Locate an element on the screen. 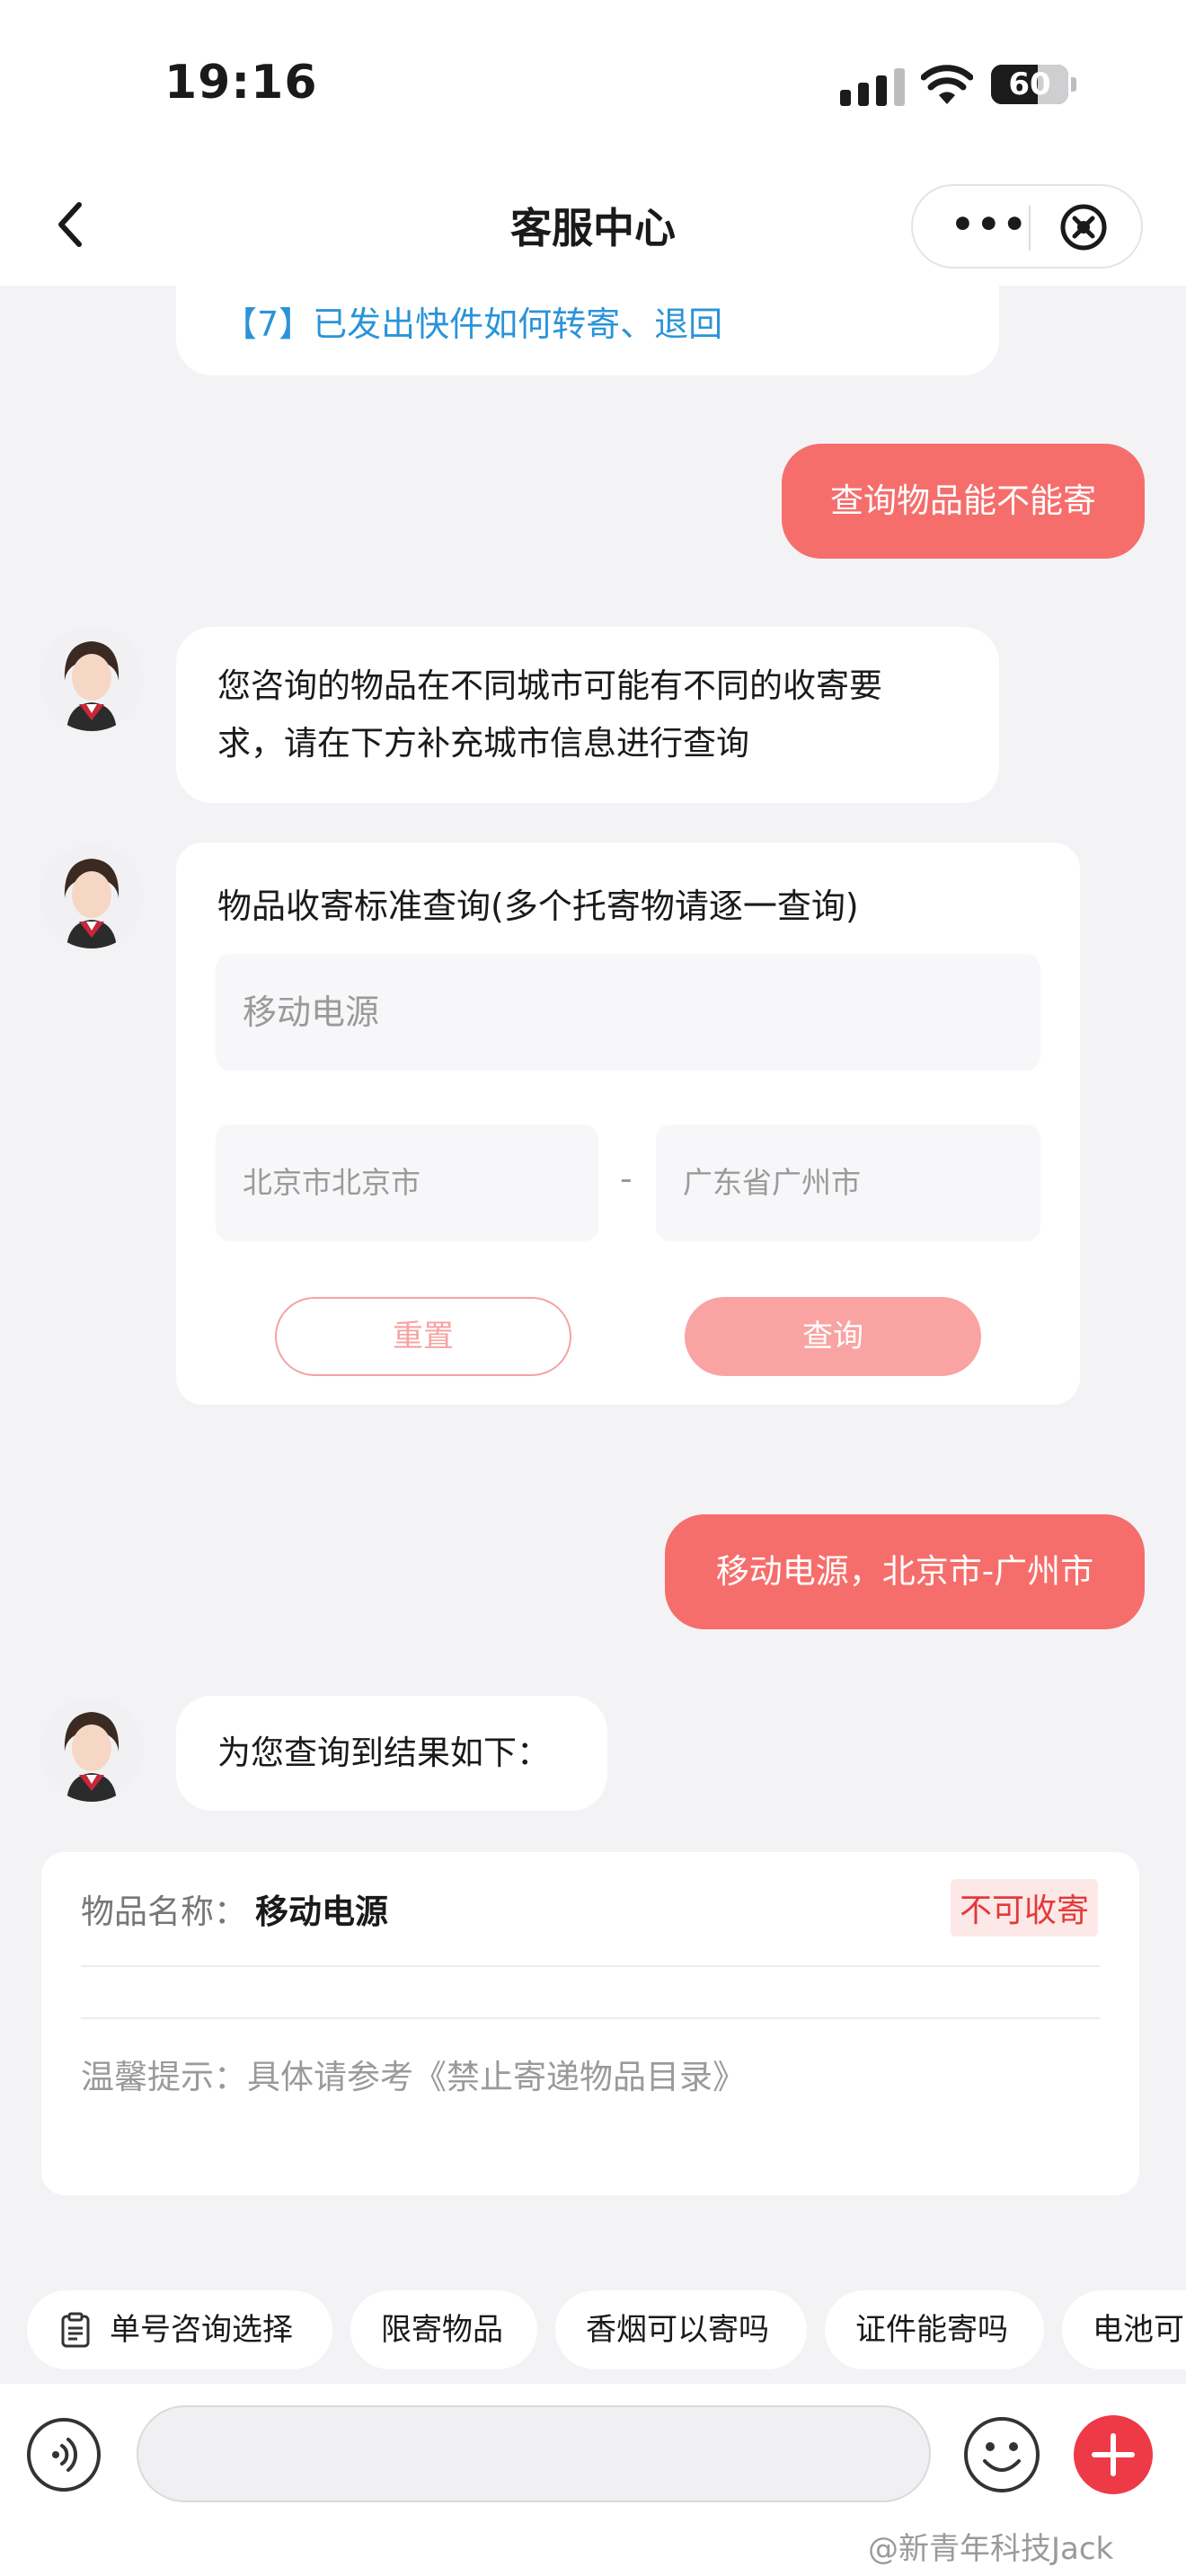 The width and height of the screenshot is (1186, 2576). watermark: @新青年科技Jack is located at coordinates (991, 2549).